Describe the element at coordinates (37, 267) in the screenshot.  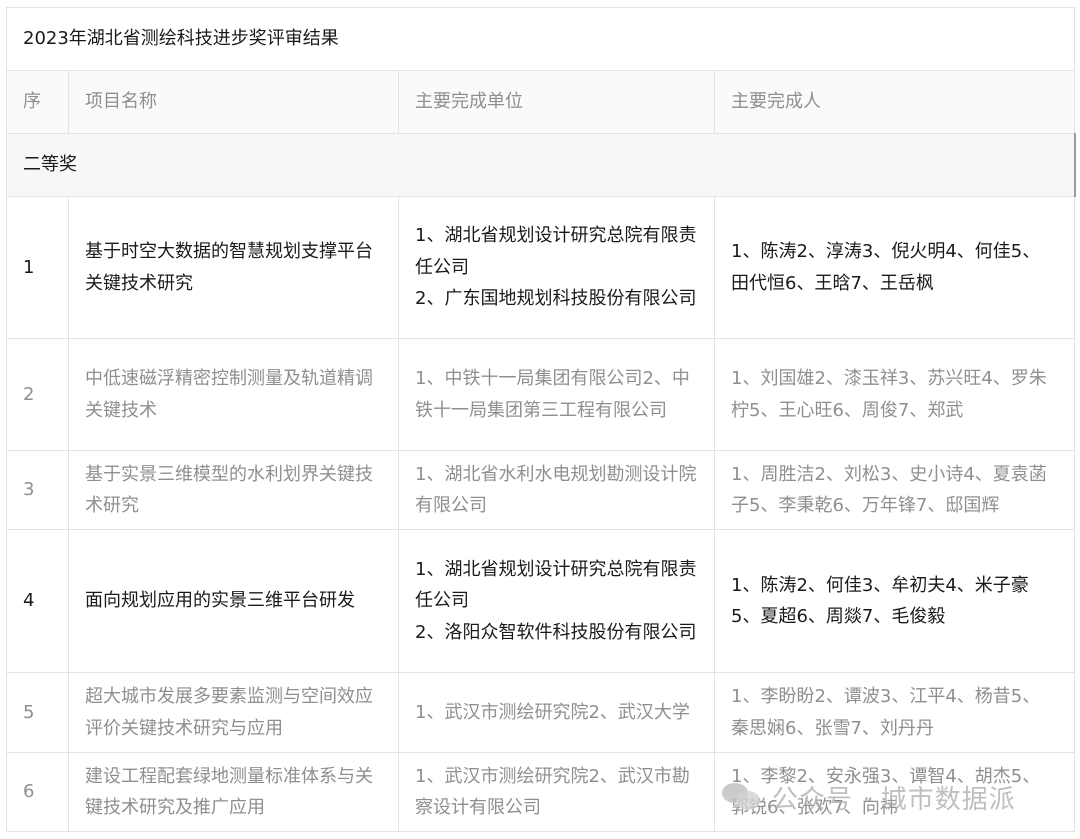
I see `row-index: 1` at that location.